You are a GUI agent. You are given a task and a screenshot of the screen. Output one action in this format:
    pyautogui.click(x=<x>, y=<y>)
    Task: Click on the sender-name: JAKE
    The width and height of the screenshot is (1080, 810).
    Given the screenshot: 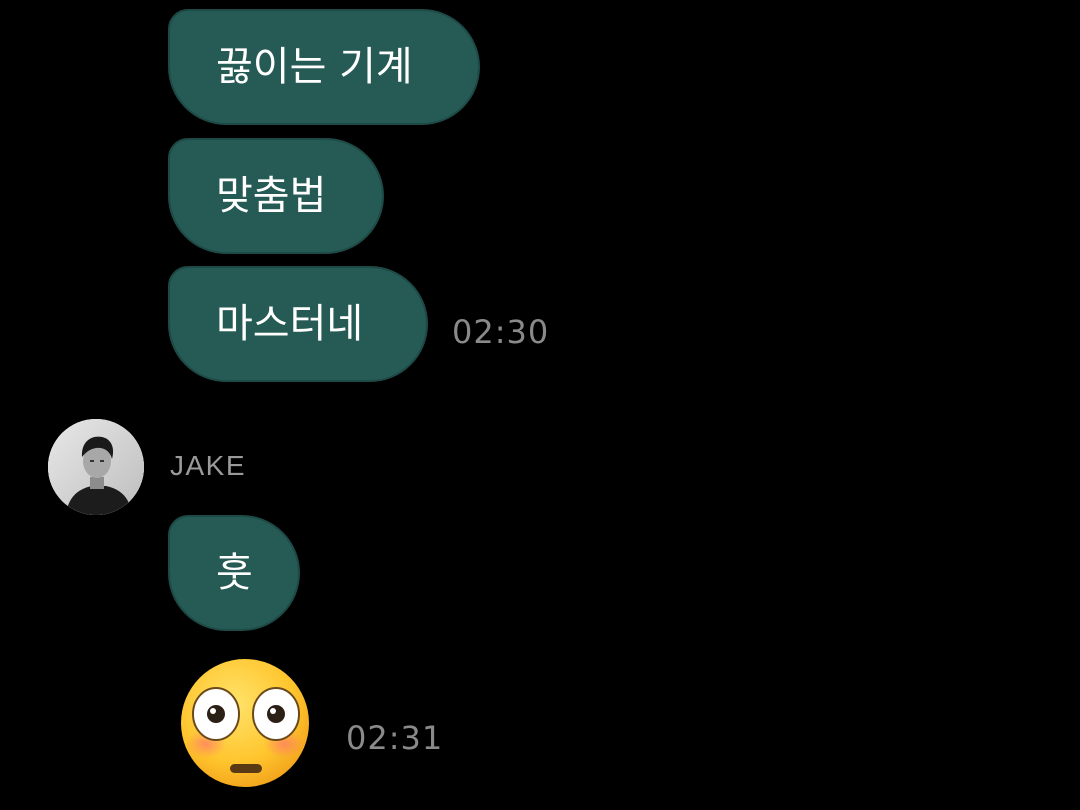 What is the action you would take?
    pyautogui.click(x=208, y=465)
    